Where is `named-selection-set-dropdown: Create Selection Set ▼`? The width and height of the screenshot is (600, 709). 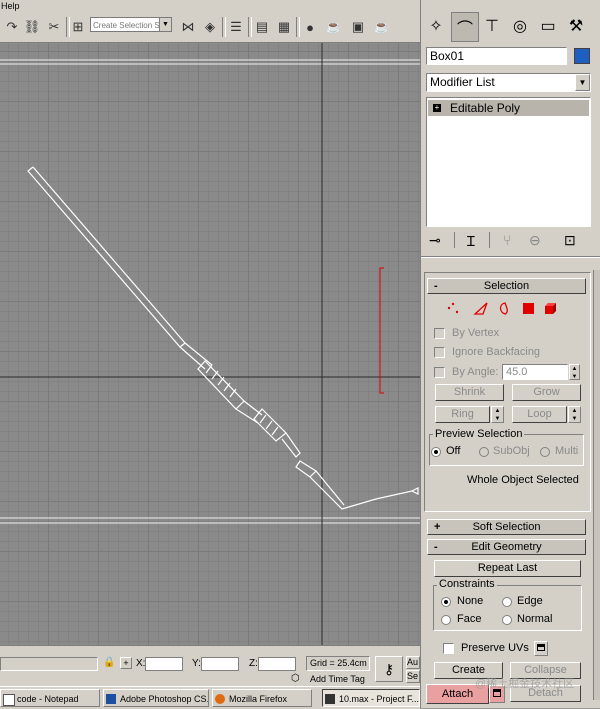
named-selection-set-dropdown: Create Selection Set ▼ is located at coordinates (131, 24).